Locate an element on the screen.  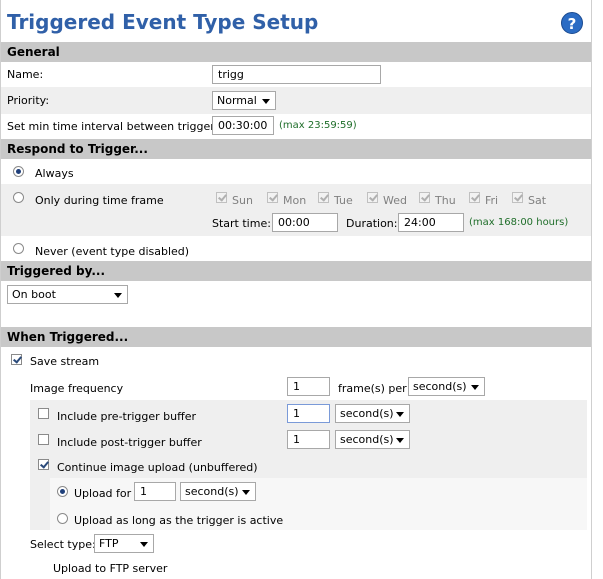
timeframe-radio is located at coordinates (18, 197).